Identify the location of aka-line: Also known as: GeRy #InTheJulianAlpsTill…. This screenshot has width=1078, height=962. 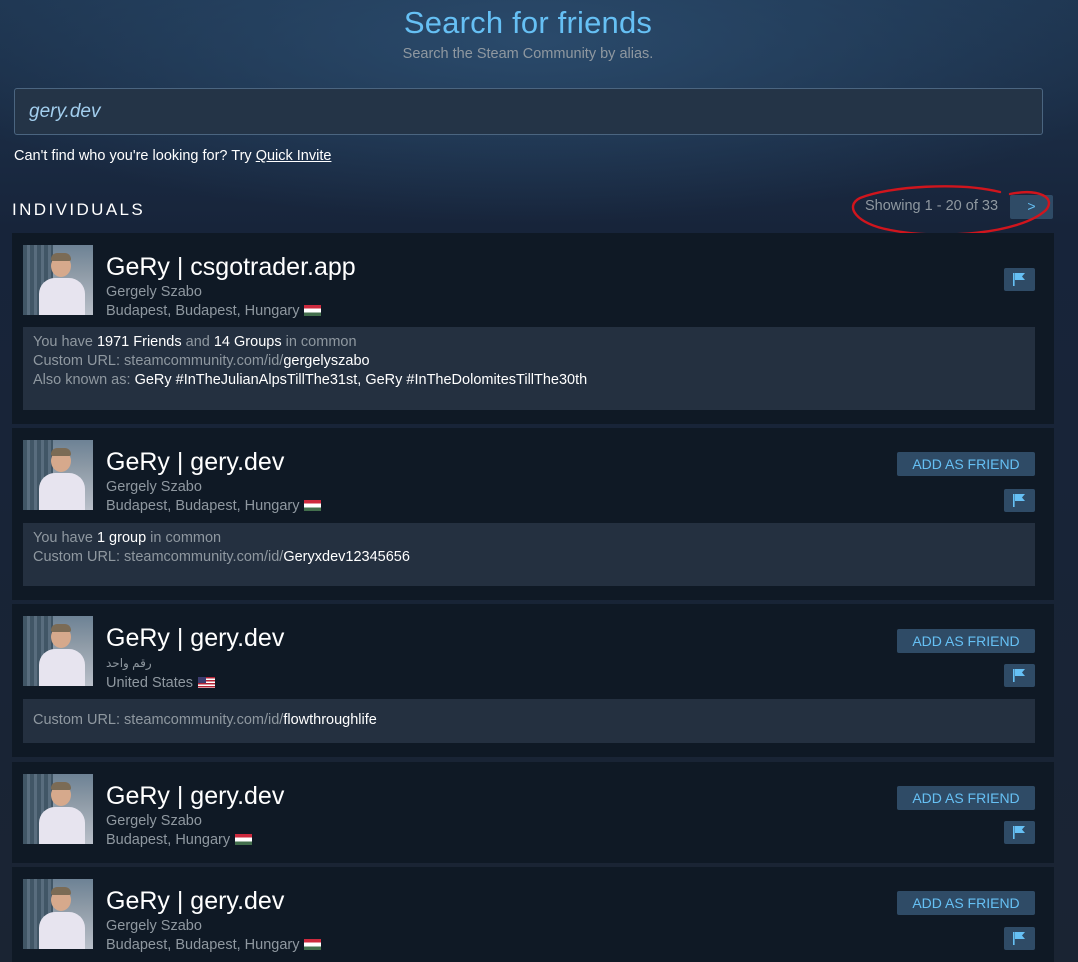
(529, 380).